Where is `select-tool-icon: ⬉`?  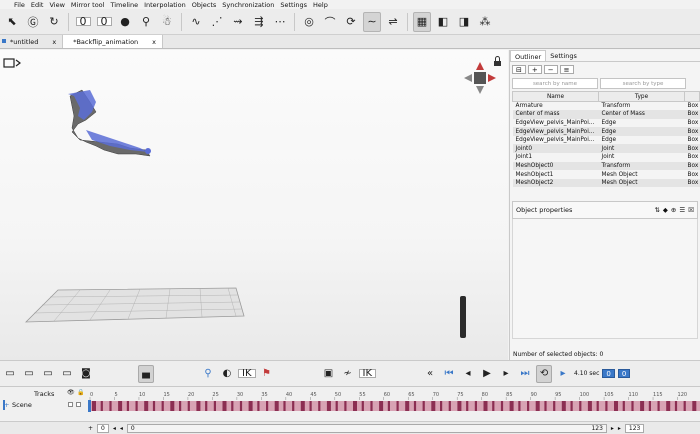 select-tool-icon: ⬉ is located at coordinates (12, 22).